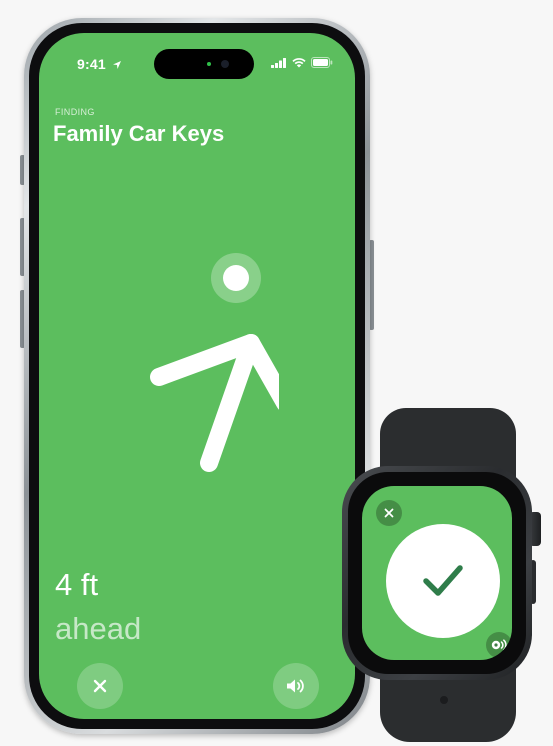 The width and height of the screenshot is (553, 746). Describe the element at coordinates (77, 584) in the screenshot. I see `distance-value: 4 ft` at that location.